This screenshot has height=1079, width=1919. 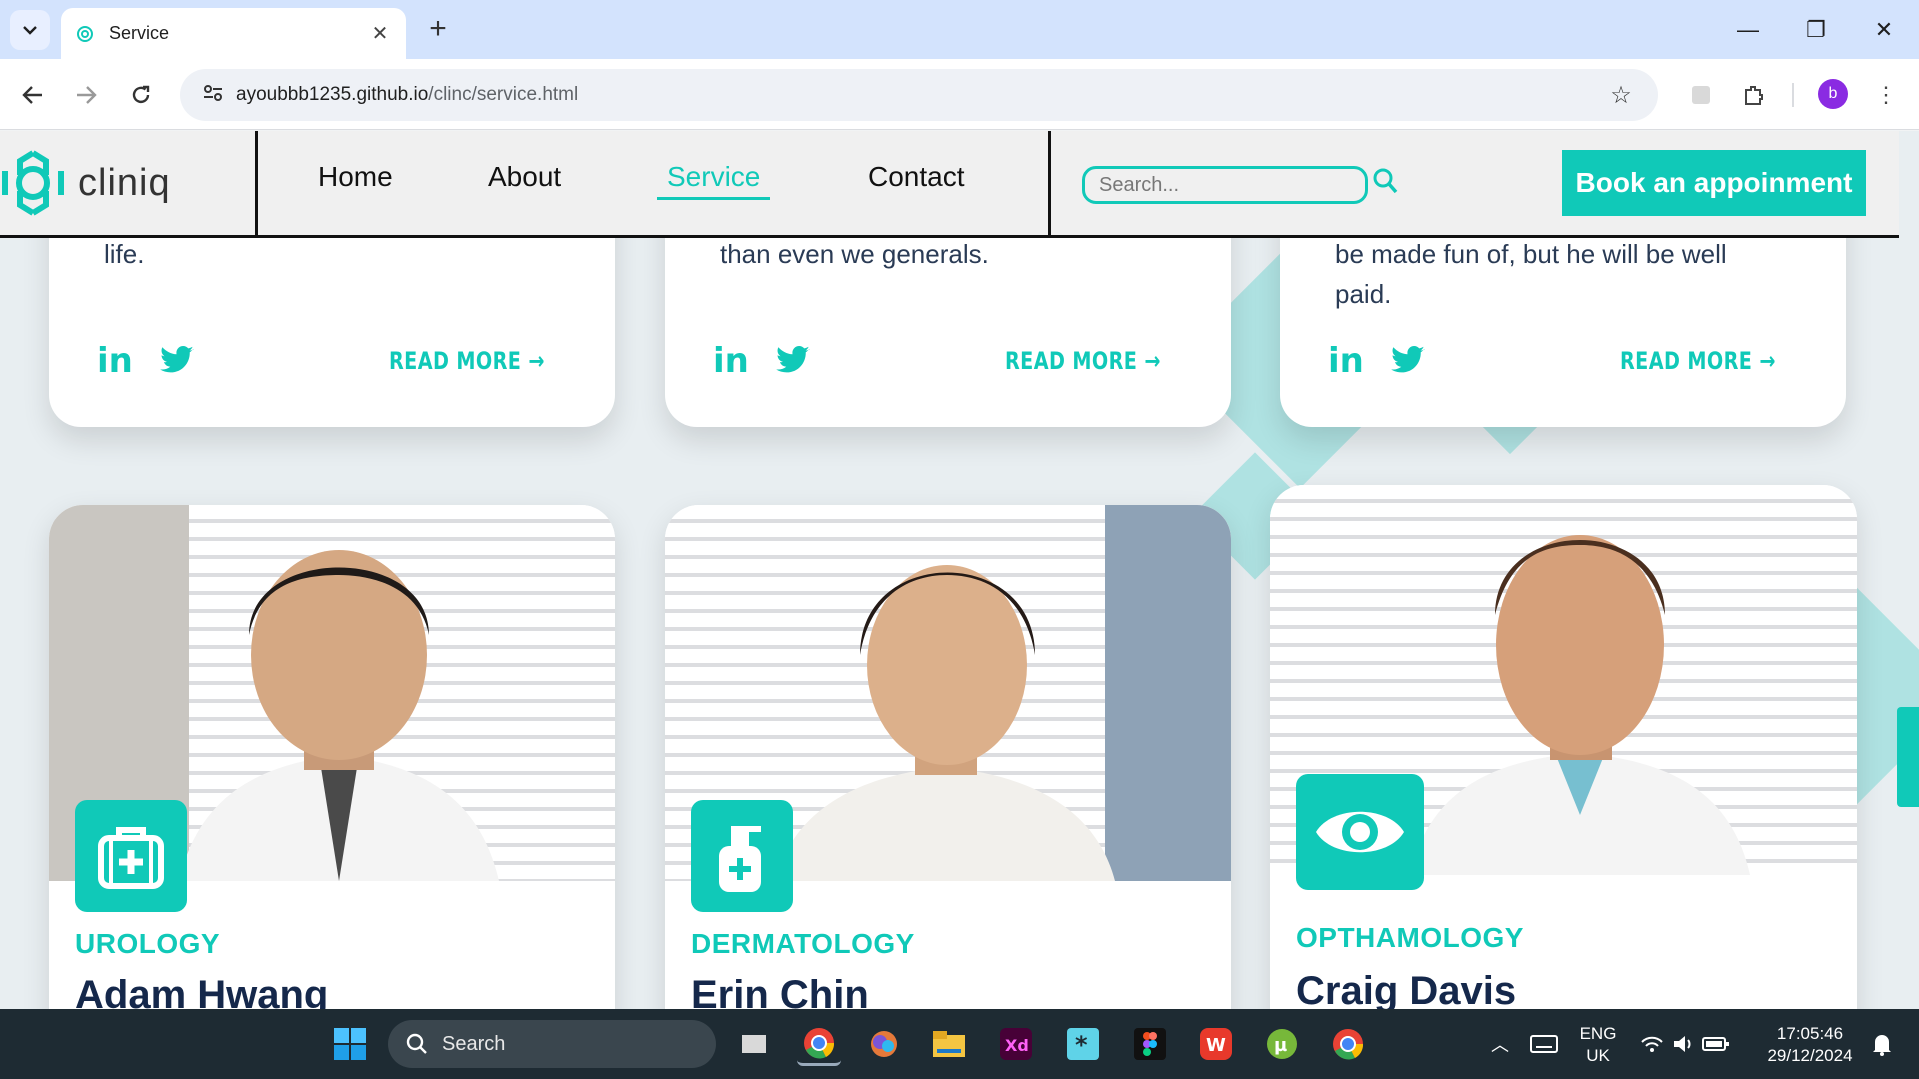 I want to click on chrome-icon, so click(x=819, y=1044).